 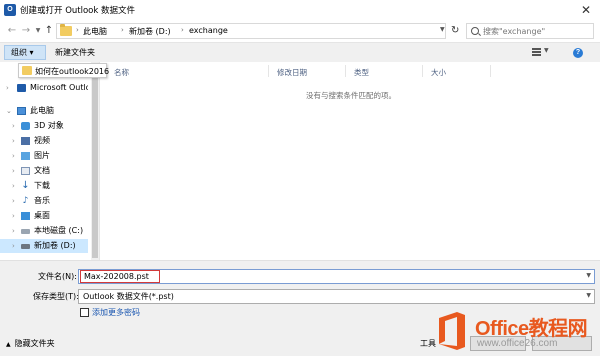 What do you see at coordinates (26, 31) in the screenshot?
I see `forward-arrow-icon: →` at bounding box center [26, 31].